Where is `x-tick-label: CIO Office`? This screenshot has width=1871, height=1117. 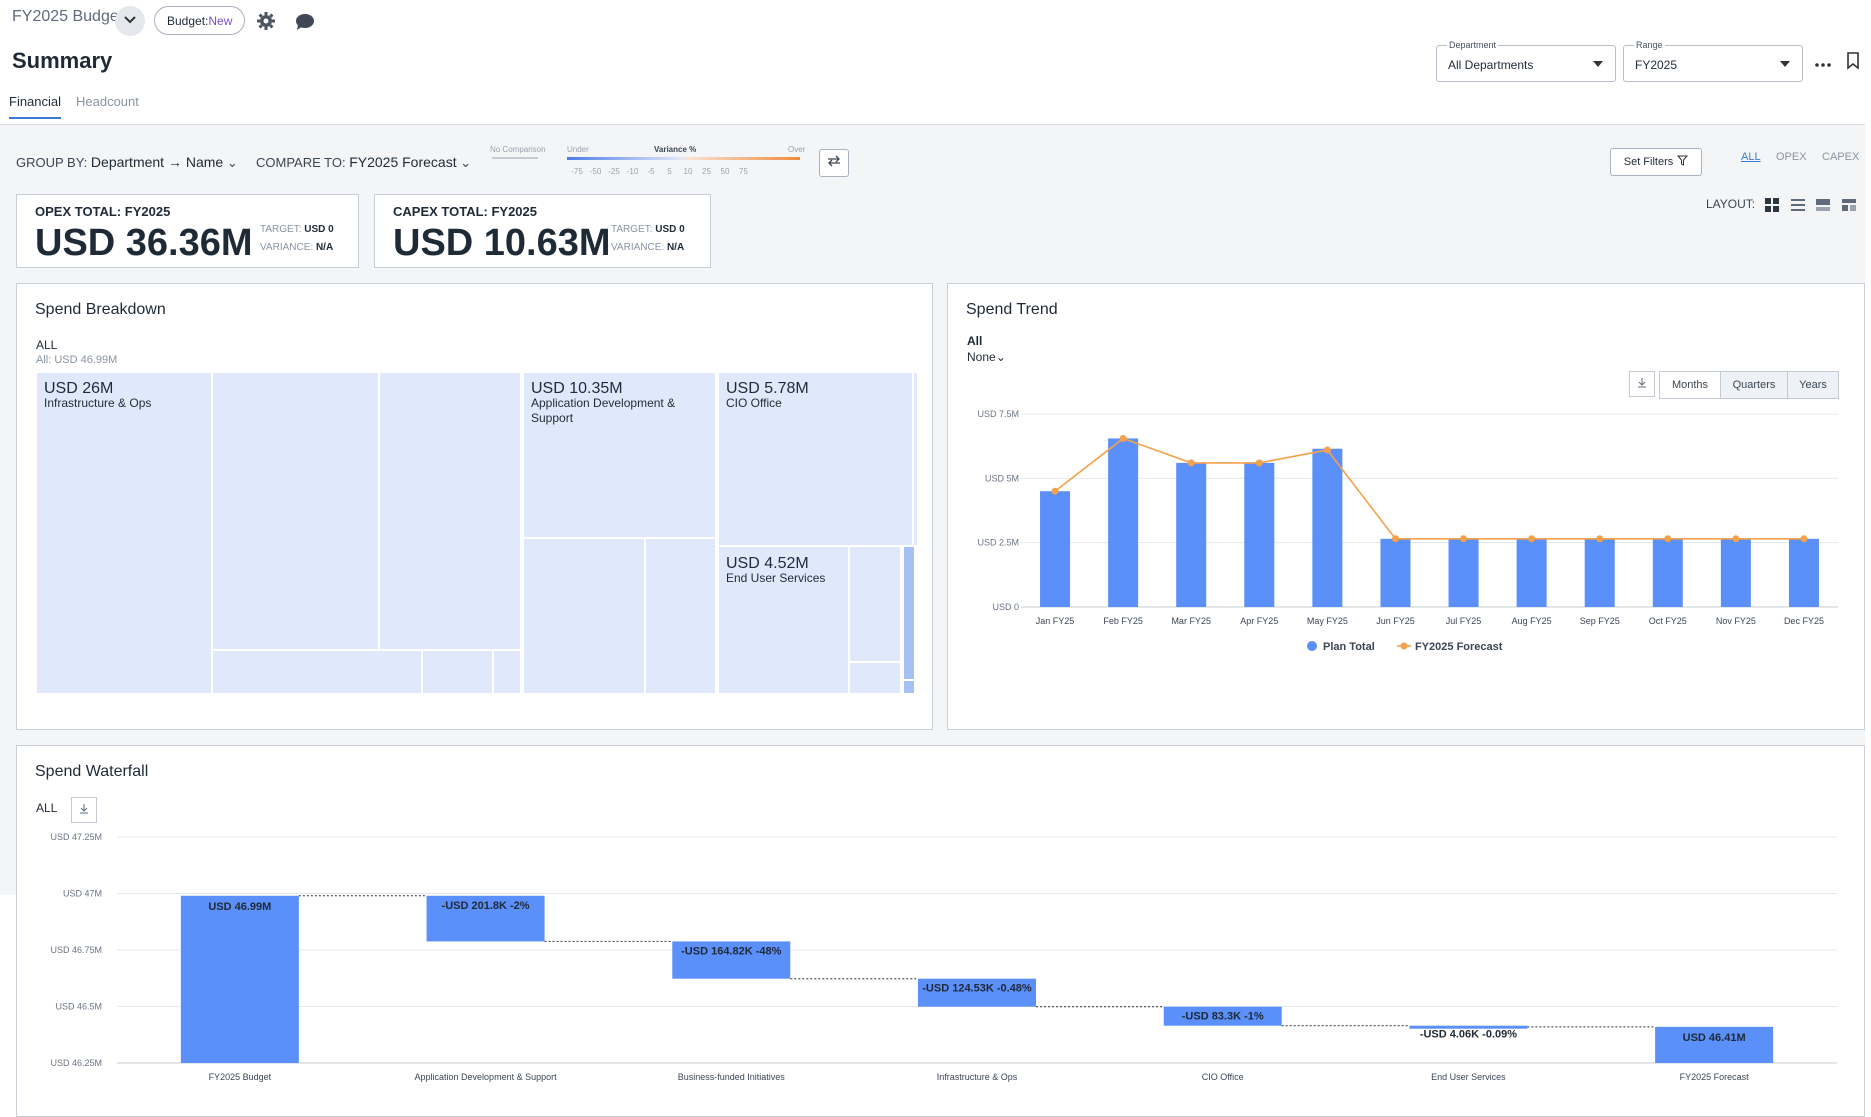 x-tick-label: CIO Office is located at coordinates (1223, 1077).